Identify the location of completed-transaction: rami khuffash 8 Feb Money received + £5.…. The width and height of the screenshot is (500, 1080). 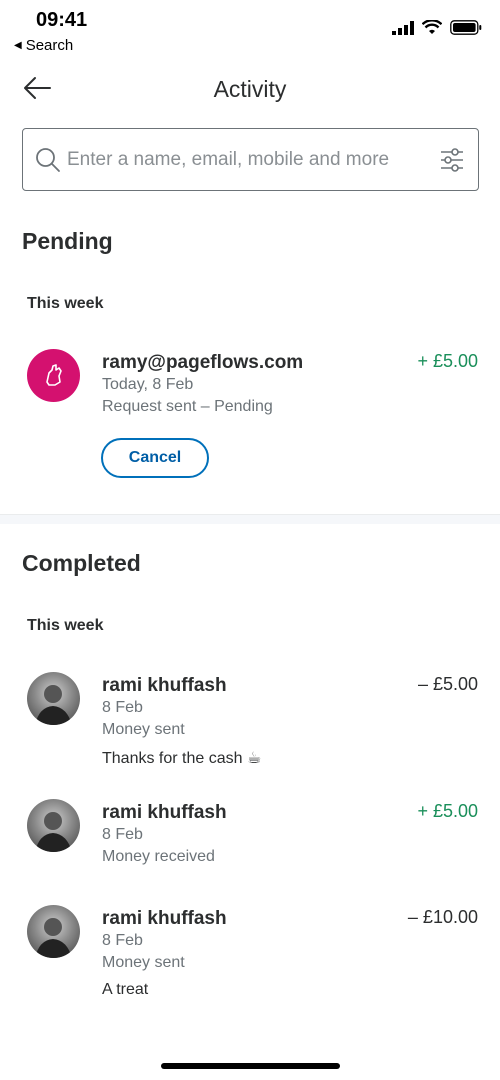
(250, 834).